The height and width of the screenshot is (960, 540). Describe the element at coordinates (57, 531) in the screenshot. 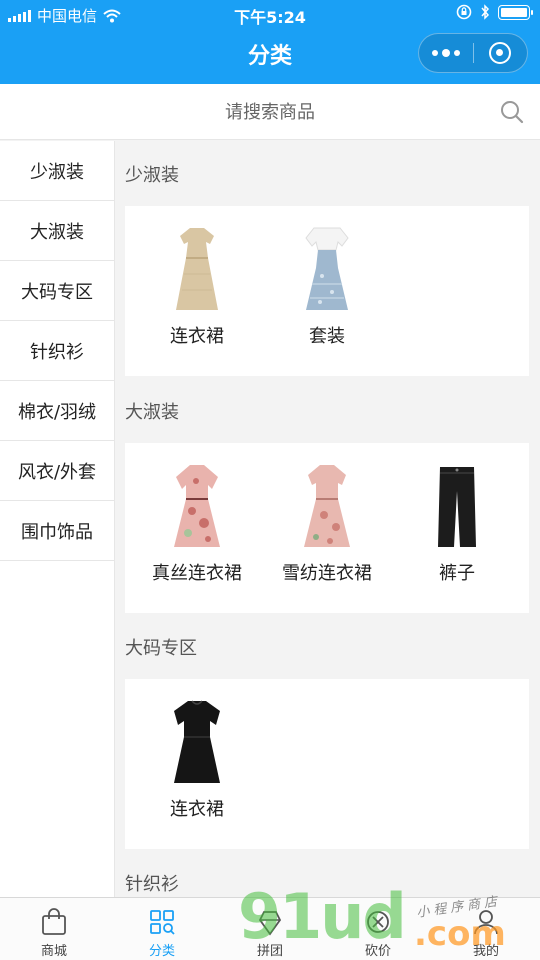

I see `sidebar-item-scarves: 围巾饰品` at that location.